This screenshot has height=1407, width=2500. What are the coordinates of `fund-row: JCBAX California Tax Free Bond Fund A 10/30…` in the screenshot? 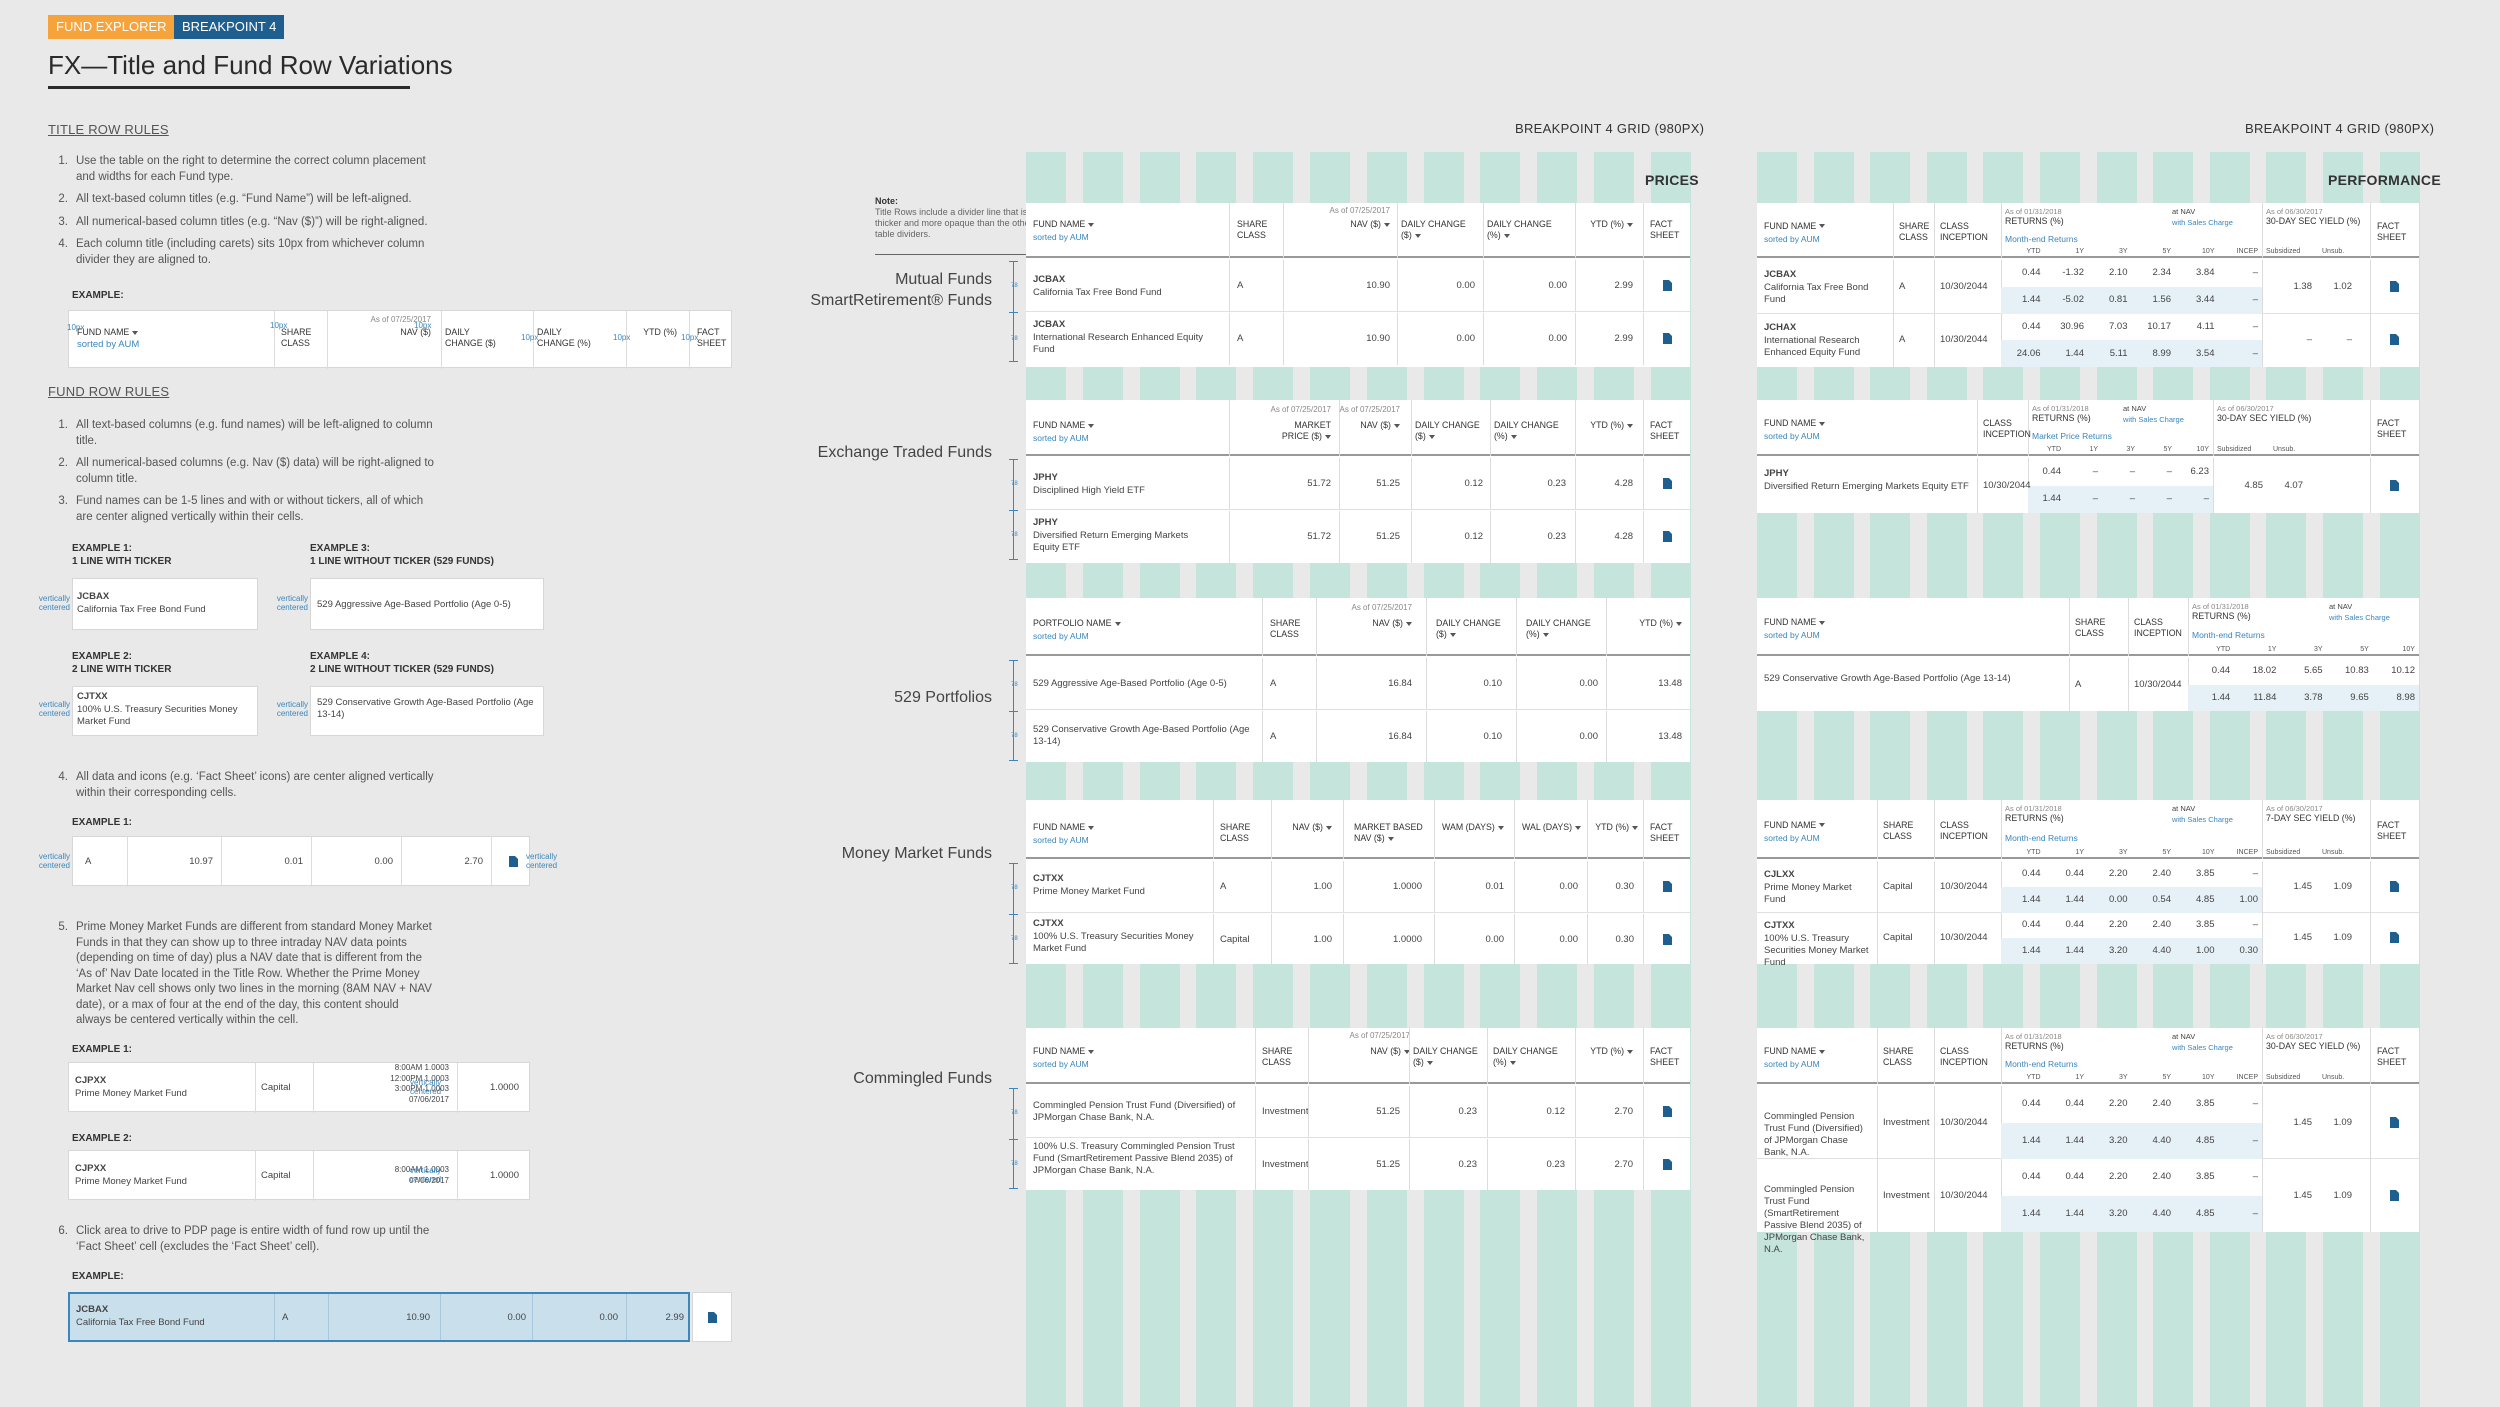 It's located at (2088, 287).